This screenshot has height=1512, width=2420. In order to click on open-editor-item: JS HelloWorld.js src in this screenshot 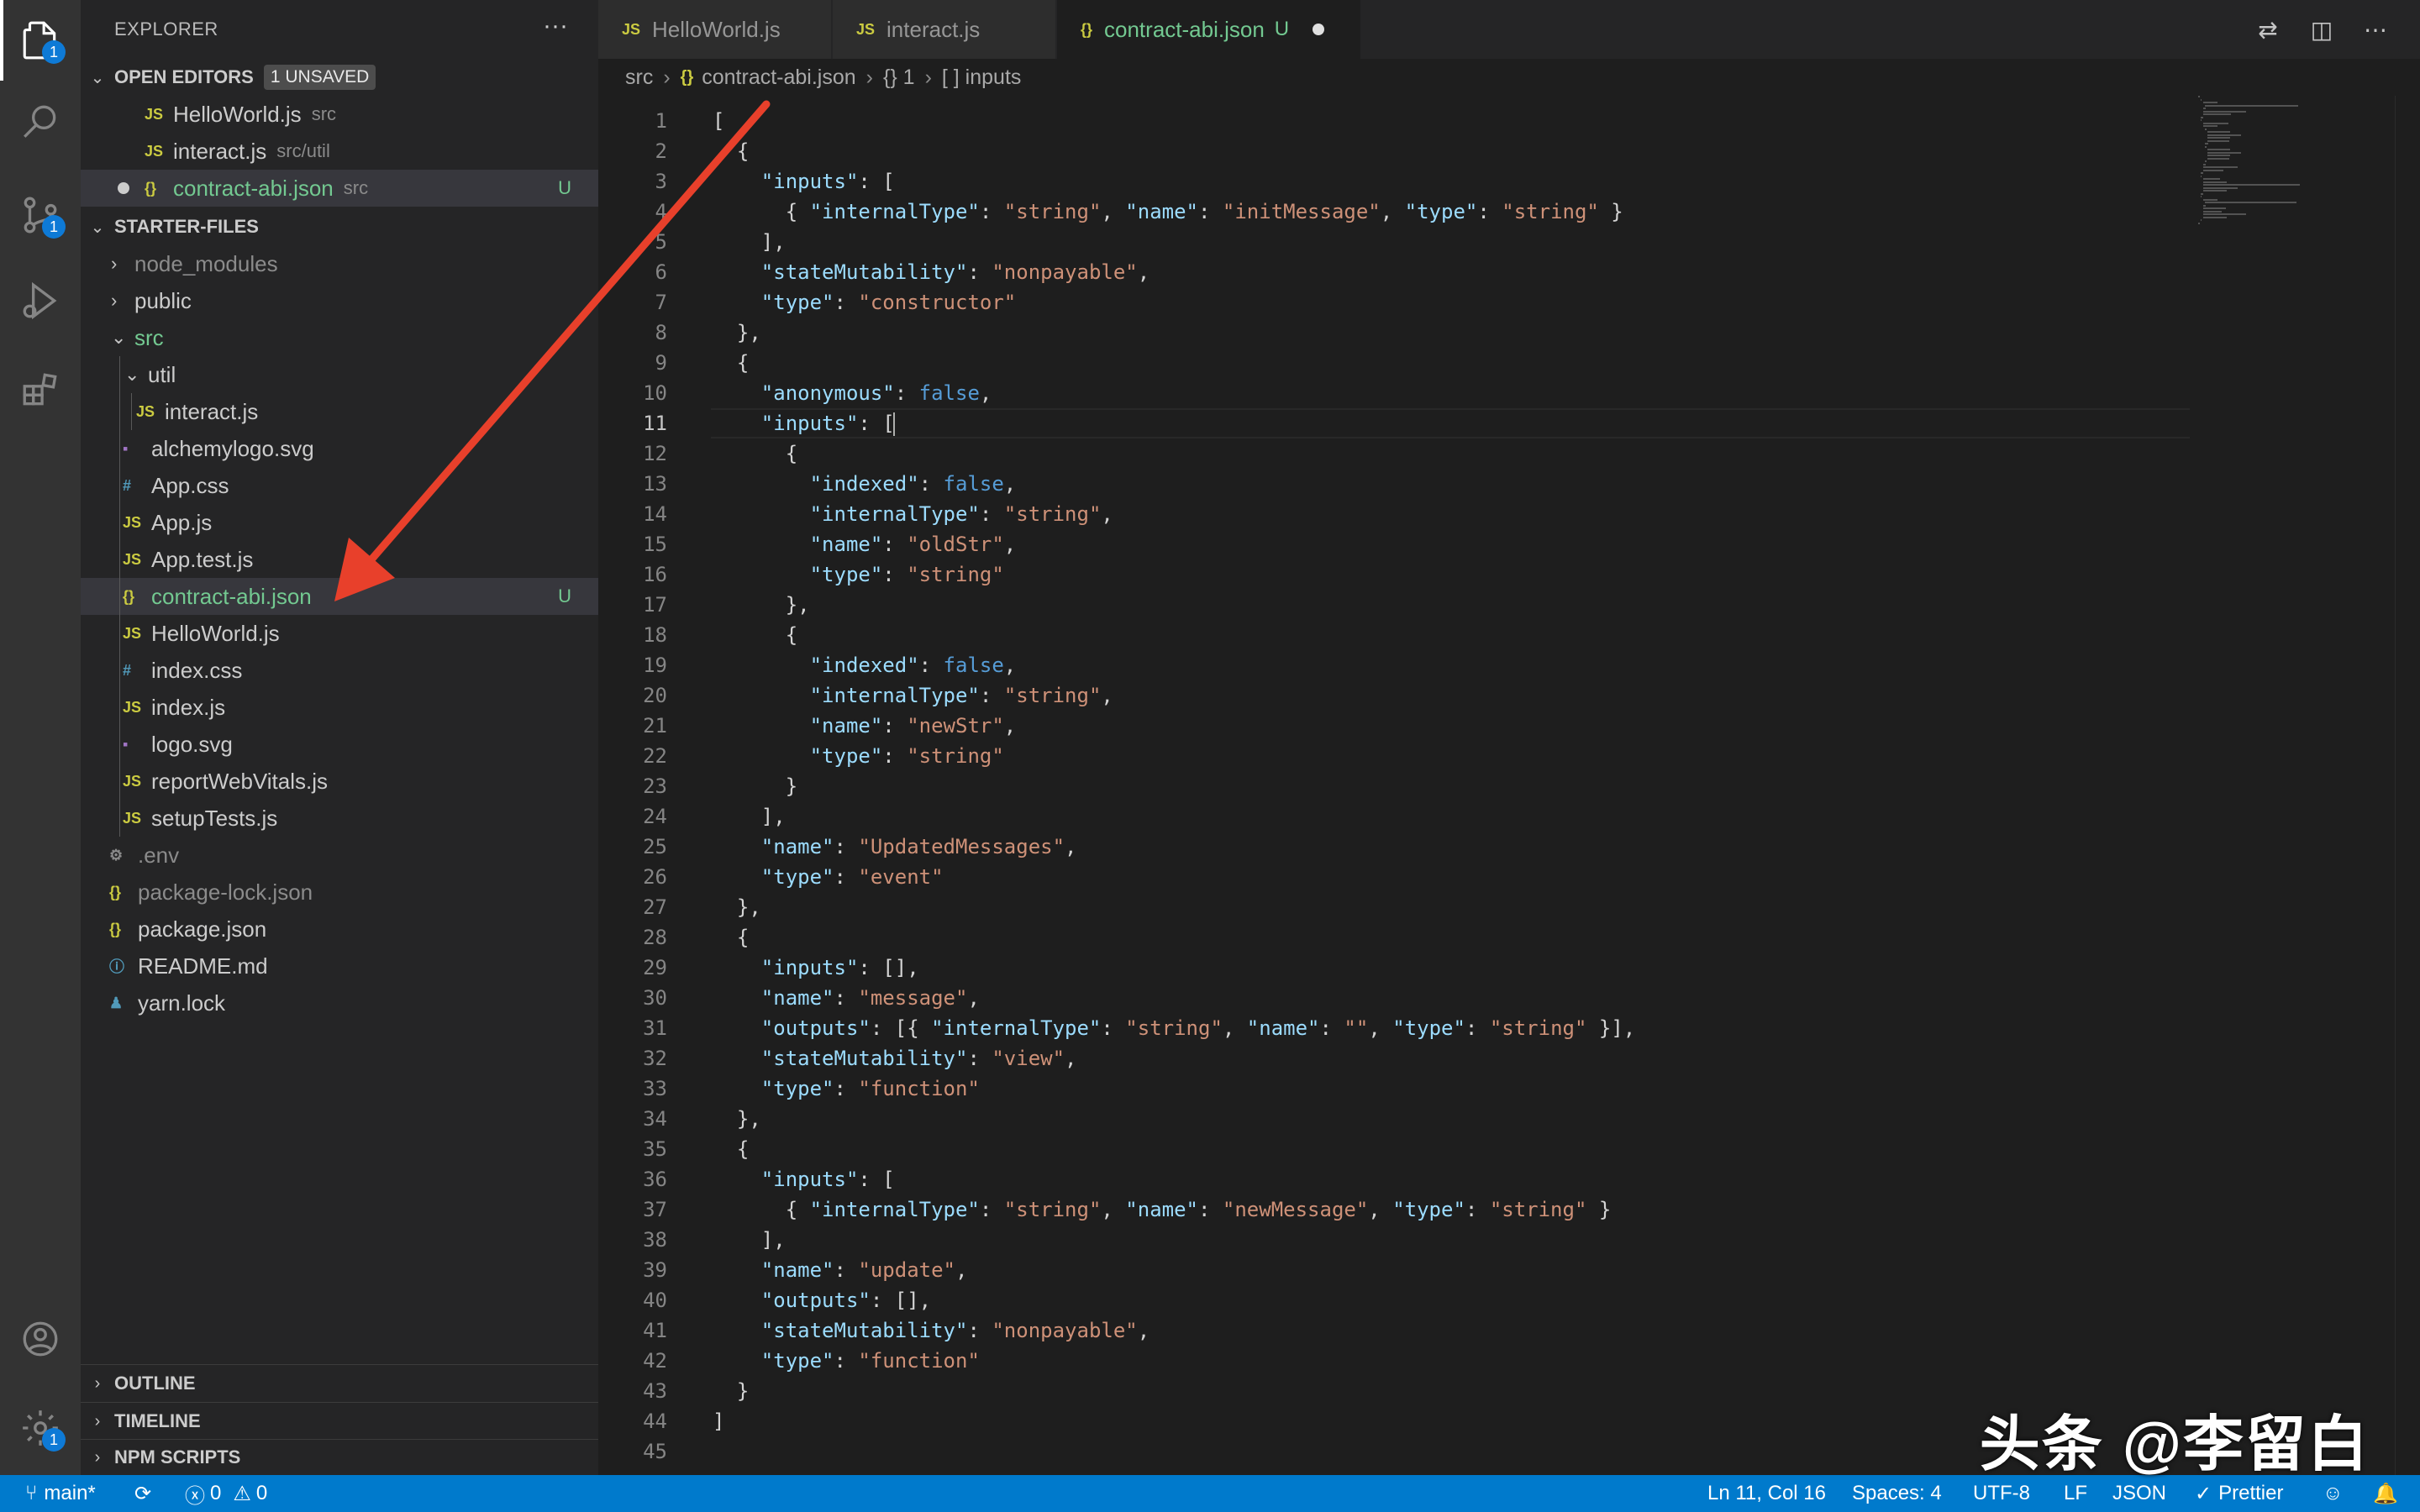, I will do `click(339, 114)`.